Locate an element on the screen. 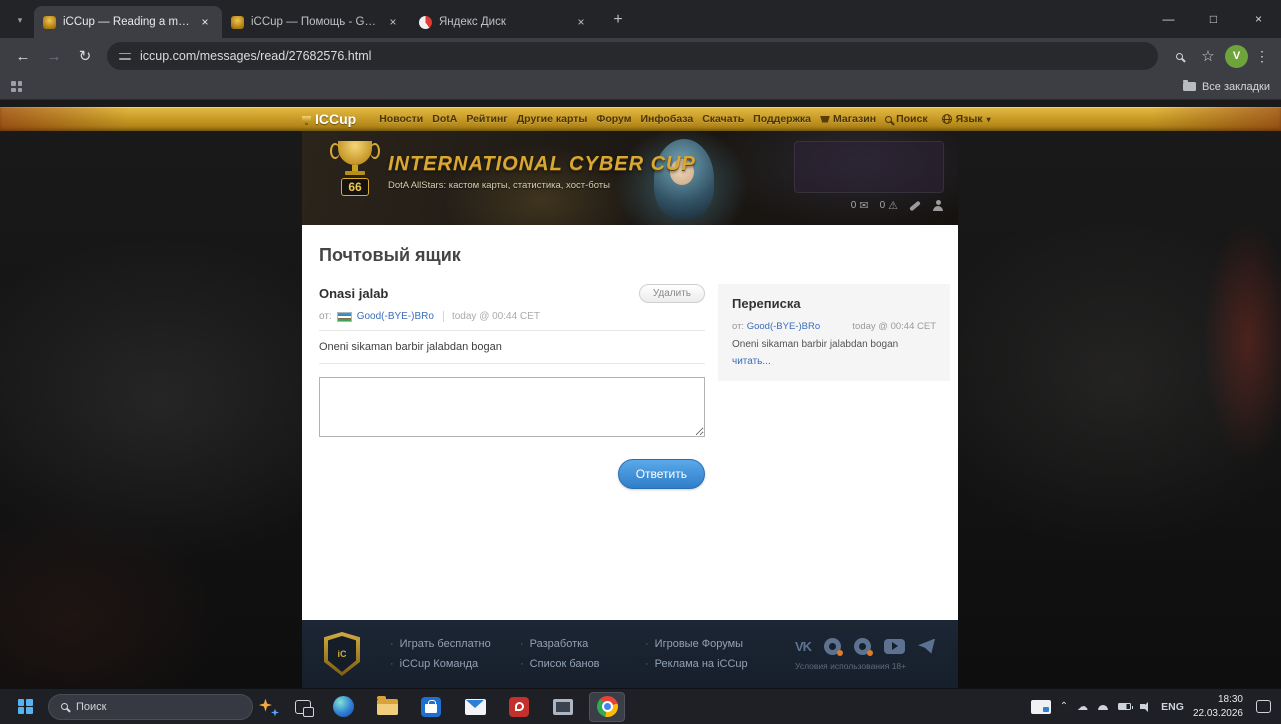 Image resolution: width=1281 pixels, height=724 pixels. nav-item-other-maps: Другие карты is located at coordinates (552, 119).